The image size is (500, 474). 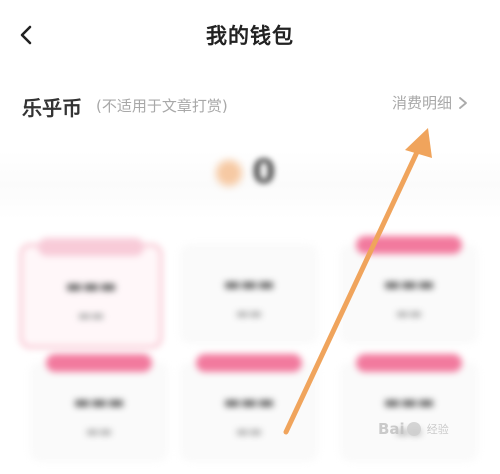 I want to click on watermark-suffix: 经验, so click(x=437, y=429).